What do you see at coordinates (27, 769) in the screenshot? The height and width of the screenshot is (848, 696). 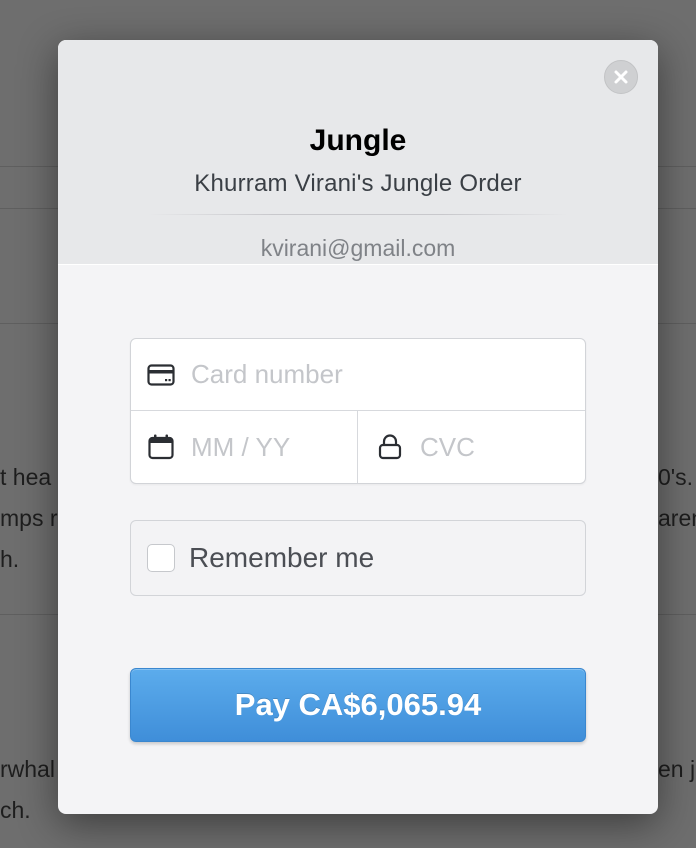 I see `background-text: rwhal` at bounding box center [27, 769].